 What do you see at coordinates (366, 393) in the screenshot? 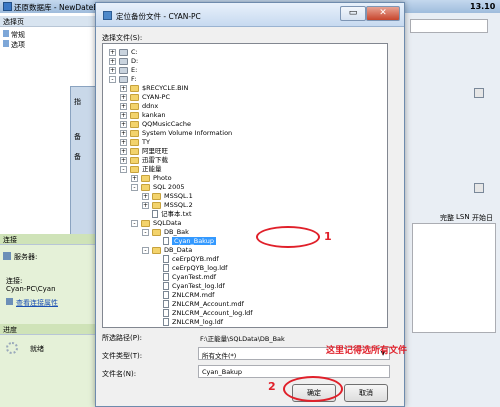
I see `cancel-button: 取消` at bounding box center [366, 393].